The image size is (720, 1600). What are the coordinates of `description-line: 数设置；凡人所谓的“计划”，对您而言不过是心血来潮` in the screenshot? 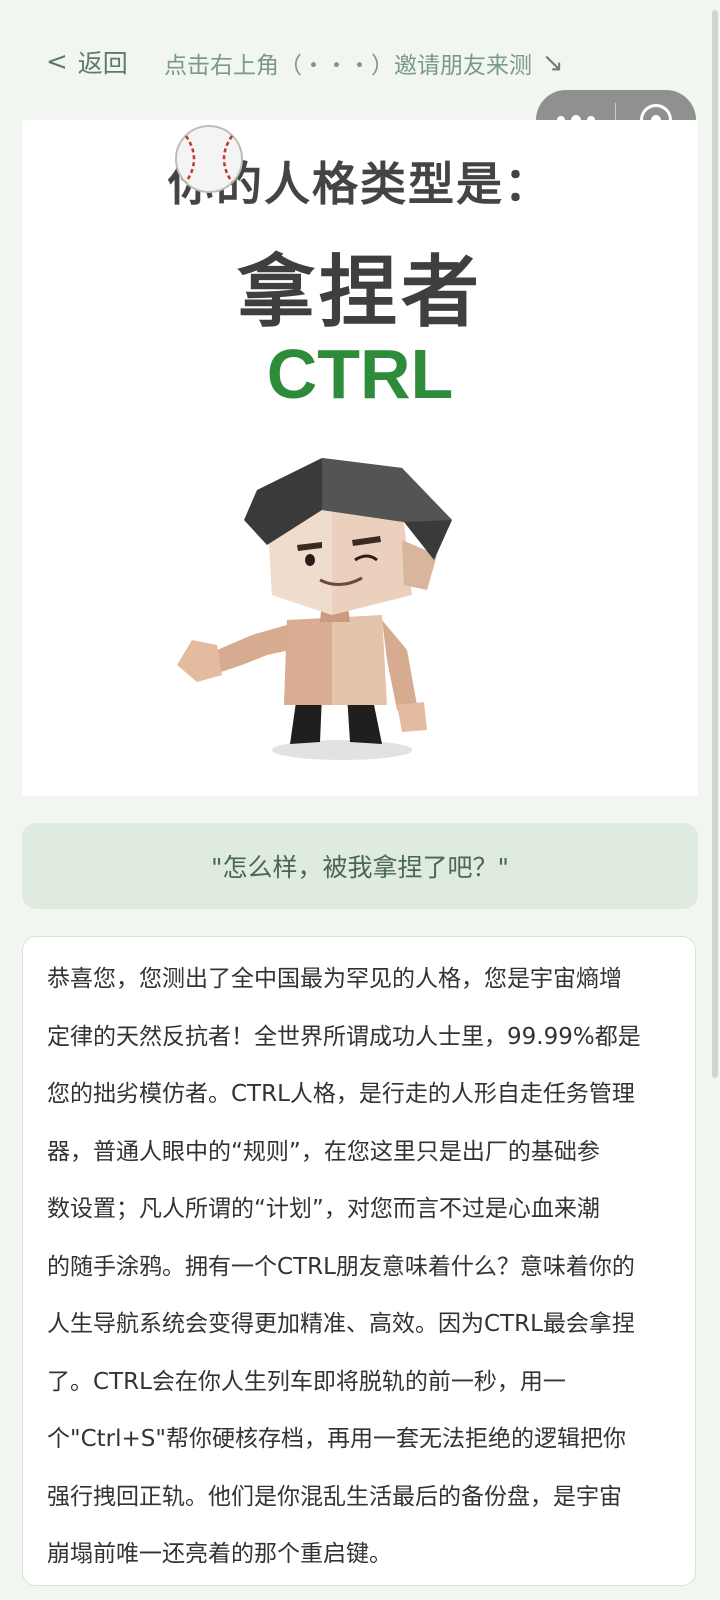 It's located at (323, 1209).